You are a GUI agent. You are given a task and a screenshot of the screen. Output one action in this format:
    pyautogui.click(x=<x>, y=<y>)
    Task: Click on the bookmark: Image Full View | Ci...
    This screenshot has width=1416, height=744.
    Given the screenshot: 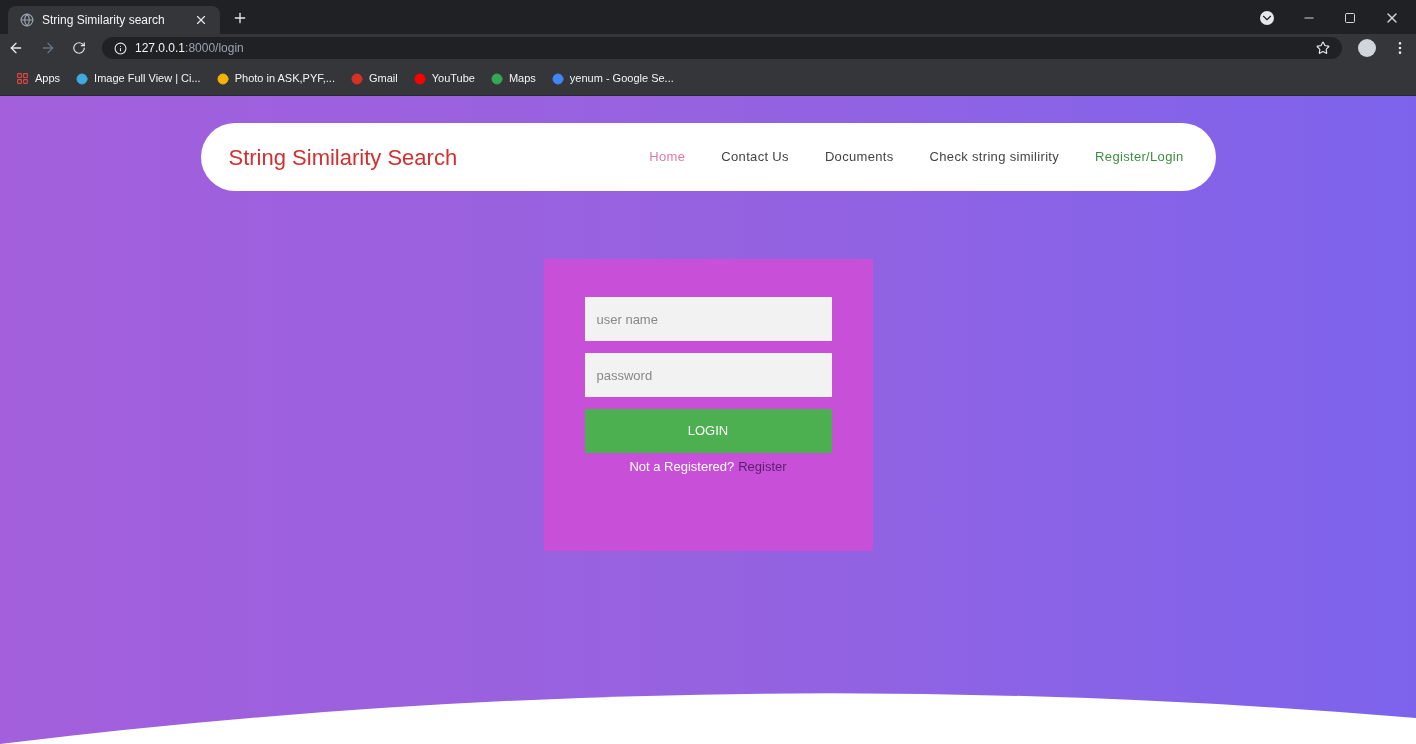 What is the action you would take?
    pyautogui.click(x=138, y=78)
    